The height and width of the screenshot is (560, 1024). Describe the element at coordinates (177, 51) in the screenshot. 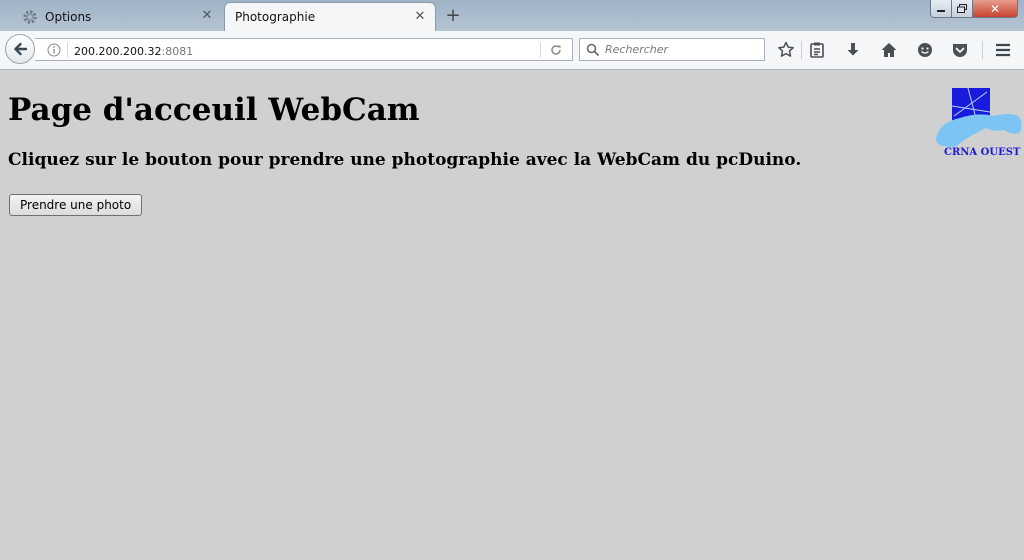

I see `url-port: :8081` at that location.